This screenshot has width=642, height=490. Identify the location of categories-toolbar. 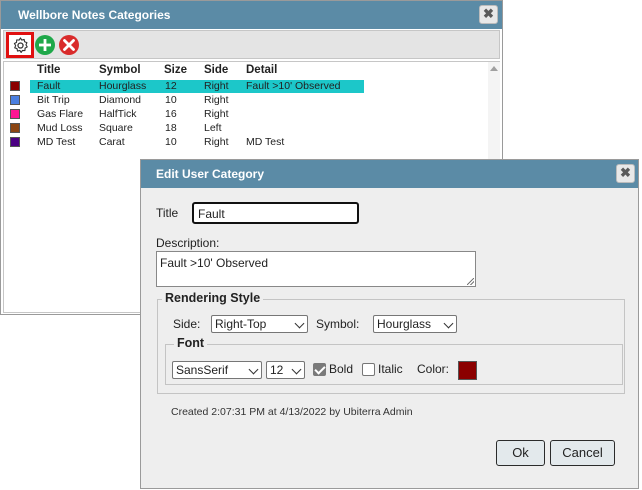
(251, 44).